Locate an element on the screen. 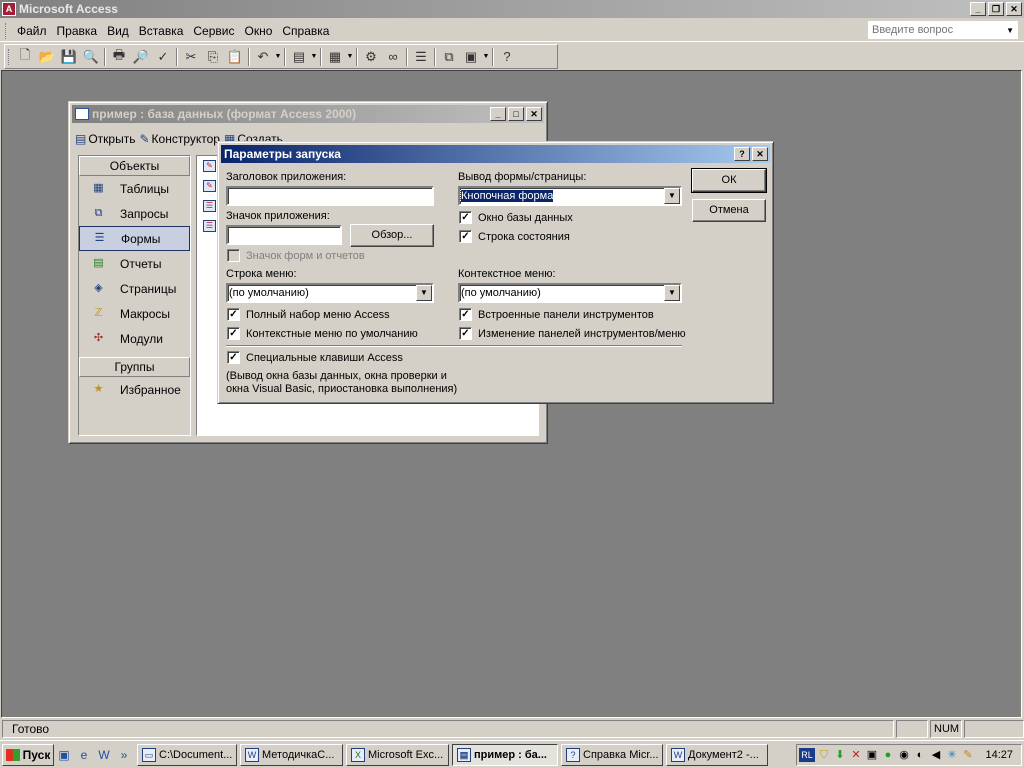  status-bar-checkbox: ✓ Строка состояния is located at coordinates (514, 236).